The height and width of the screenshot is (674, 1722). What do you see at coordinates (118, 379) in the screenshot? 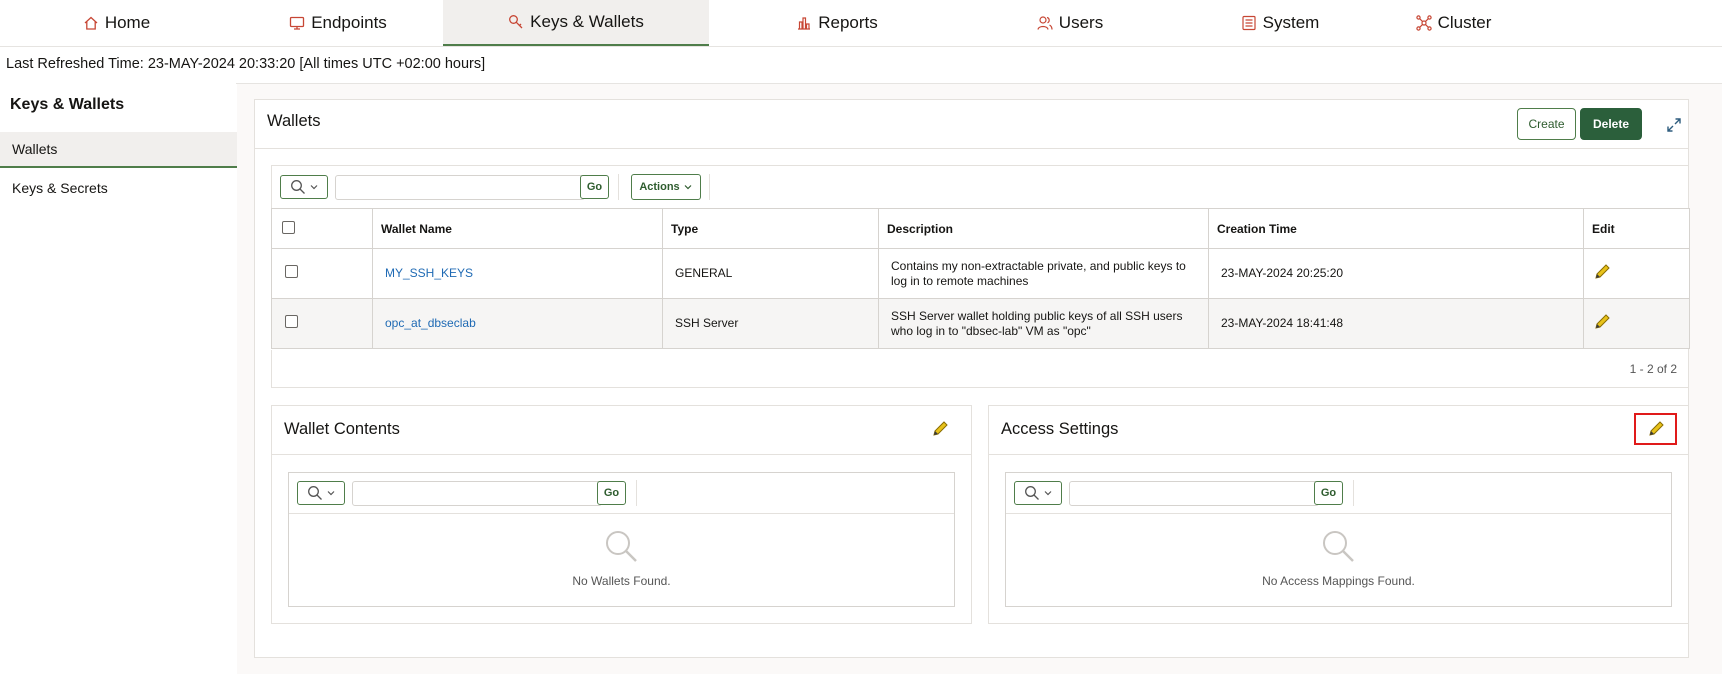
I see `sidebar: Keys & Wallets Wallets Keys & Secrets` at bounding box center [118, 379].